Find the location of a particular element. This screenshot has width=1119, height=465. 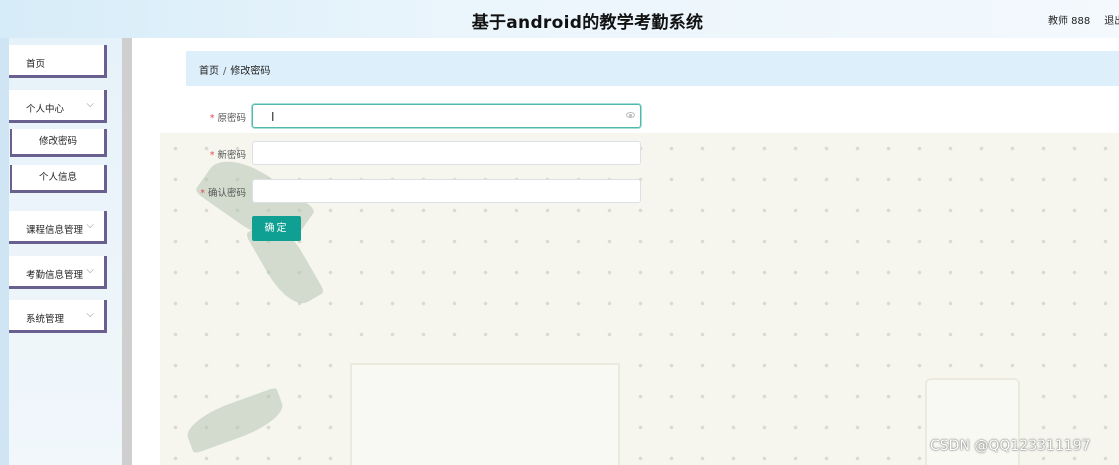

logout-link: 退出 is located at coordinates (1111, 21).